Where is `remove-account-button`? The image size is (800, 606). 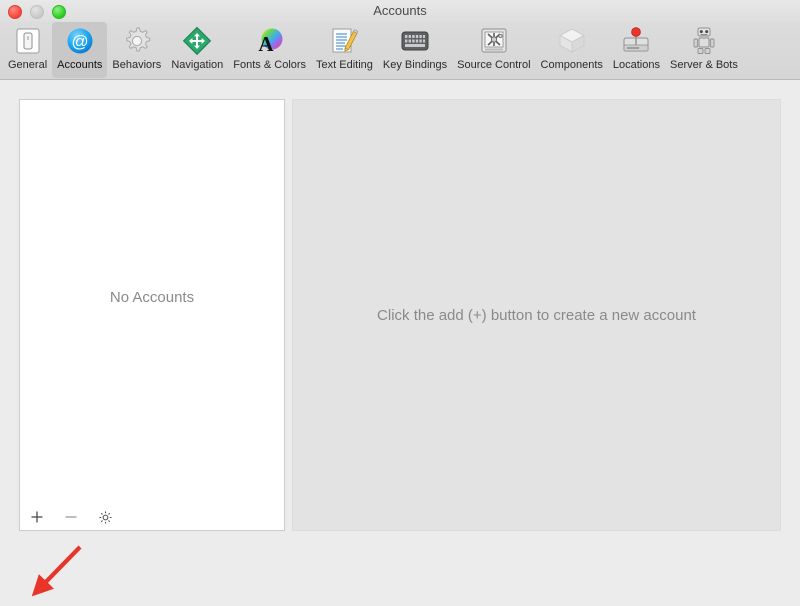 remove-account-button is located at coordinates (71, 517).